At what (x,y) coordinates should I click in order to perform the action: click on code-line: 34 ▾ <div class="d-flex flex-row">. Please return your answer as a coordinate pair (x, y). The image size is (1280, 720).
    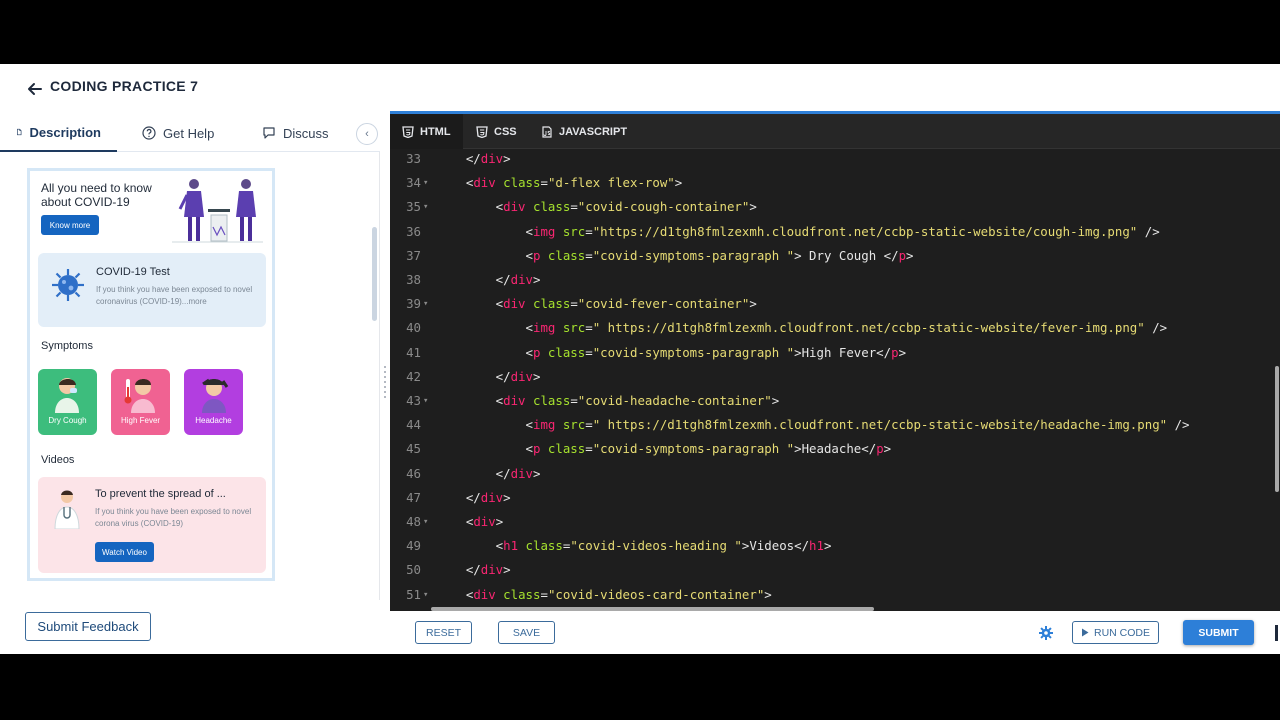
    Looking at the image, I should click on (830, 183).